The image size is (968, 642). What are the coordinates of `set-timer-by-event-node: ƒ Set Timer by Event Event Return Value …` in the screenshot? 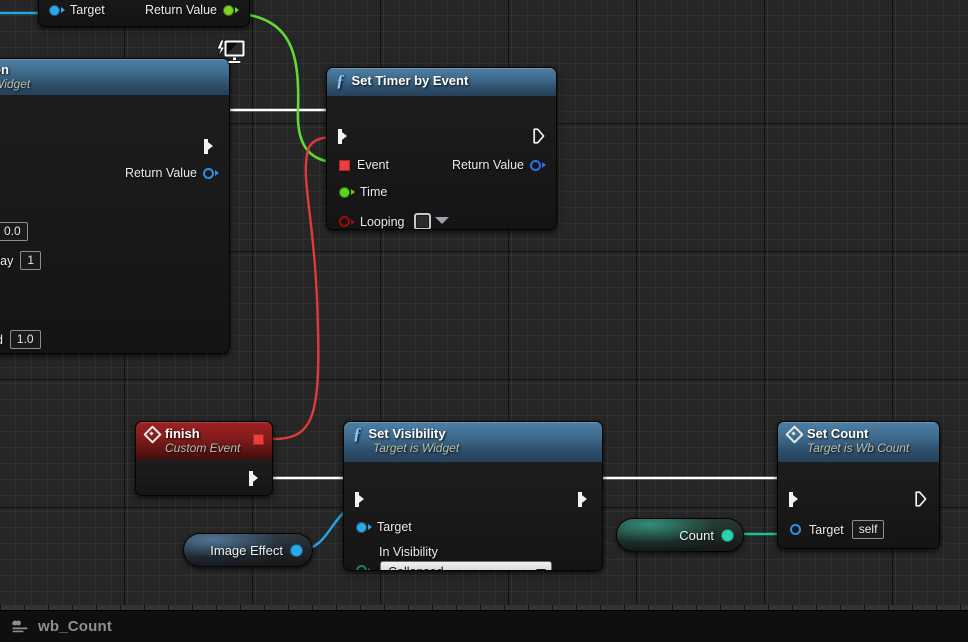 It's located at (441, 148).